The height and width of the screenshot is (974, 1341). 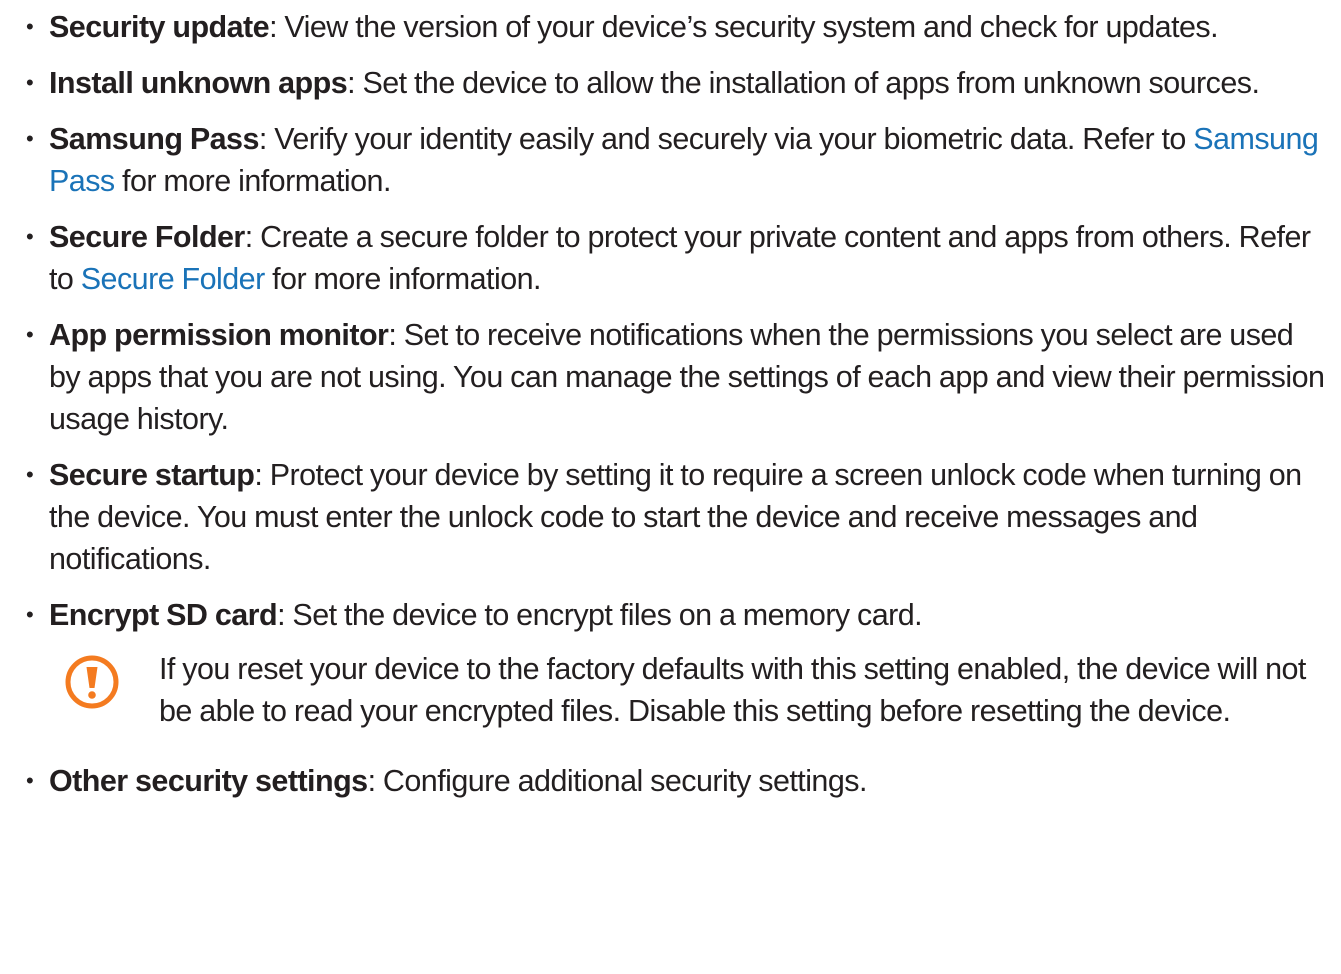 I want to click on item-term: Other security settings, so click(x=208, y=781).